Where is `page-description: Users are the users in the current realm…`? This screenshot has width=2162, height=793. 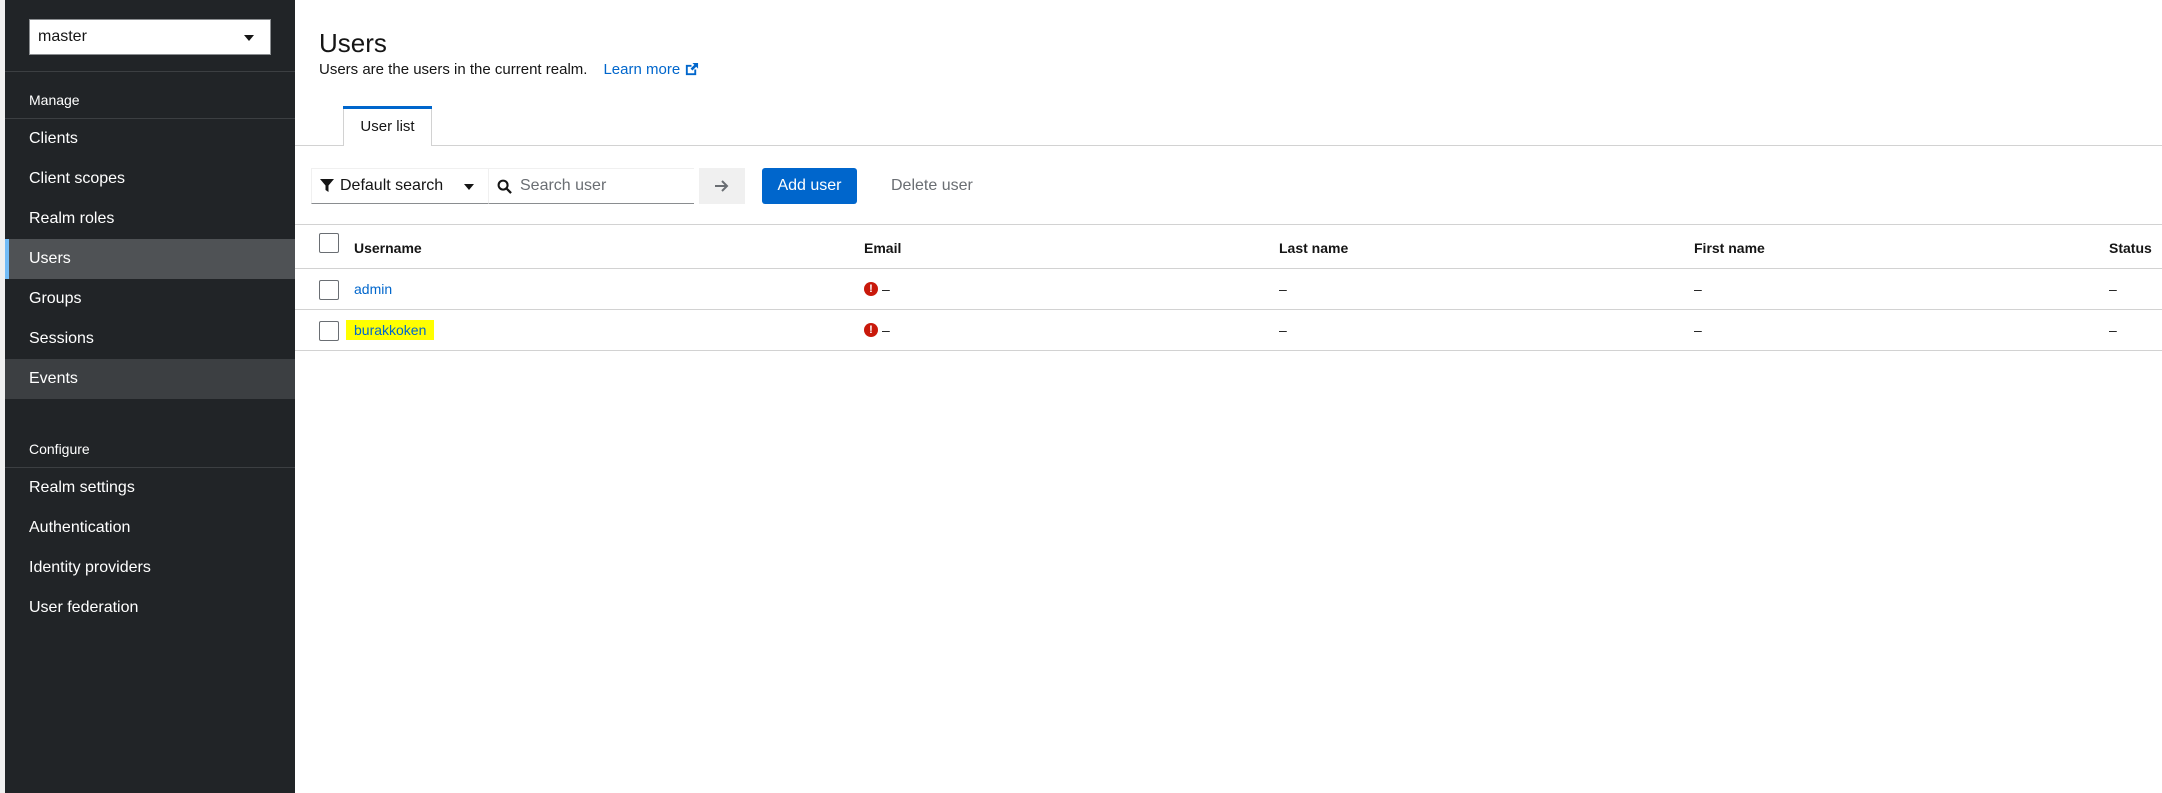 page-description: Users are the users in the current realm… is located at coordinates (509, 69).